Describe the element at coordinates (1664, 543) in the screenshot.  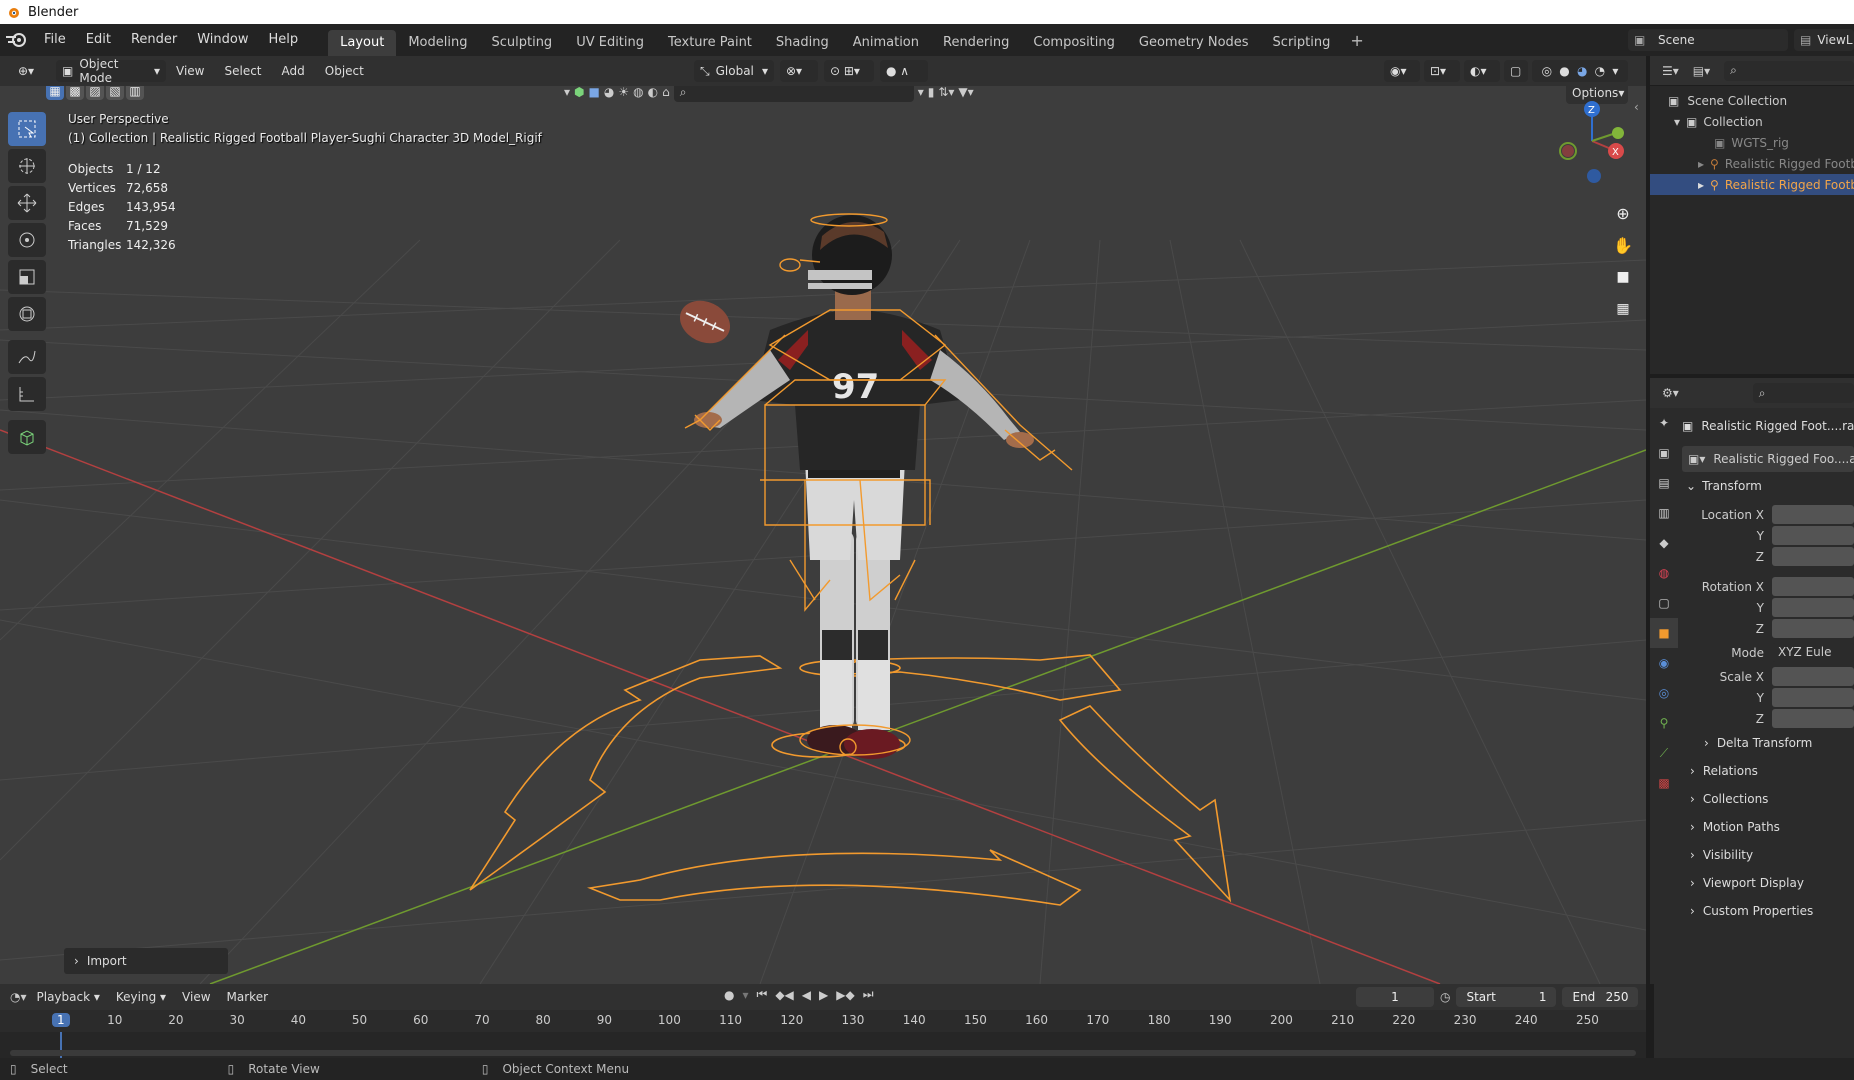
I see `scene-tab-icon: ◆` at that location.